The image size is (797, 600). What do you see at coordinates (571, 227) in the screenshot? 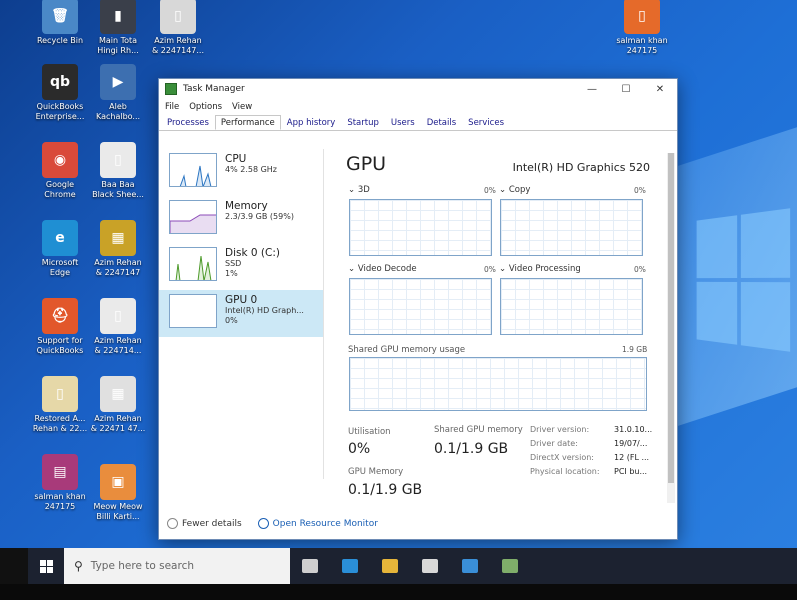
I see `engine-copy-graph` at bounding box center [571, 227].